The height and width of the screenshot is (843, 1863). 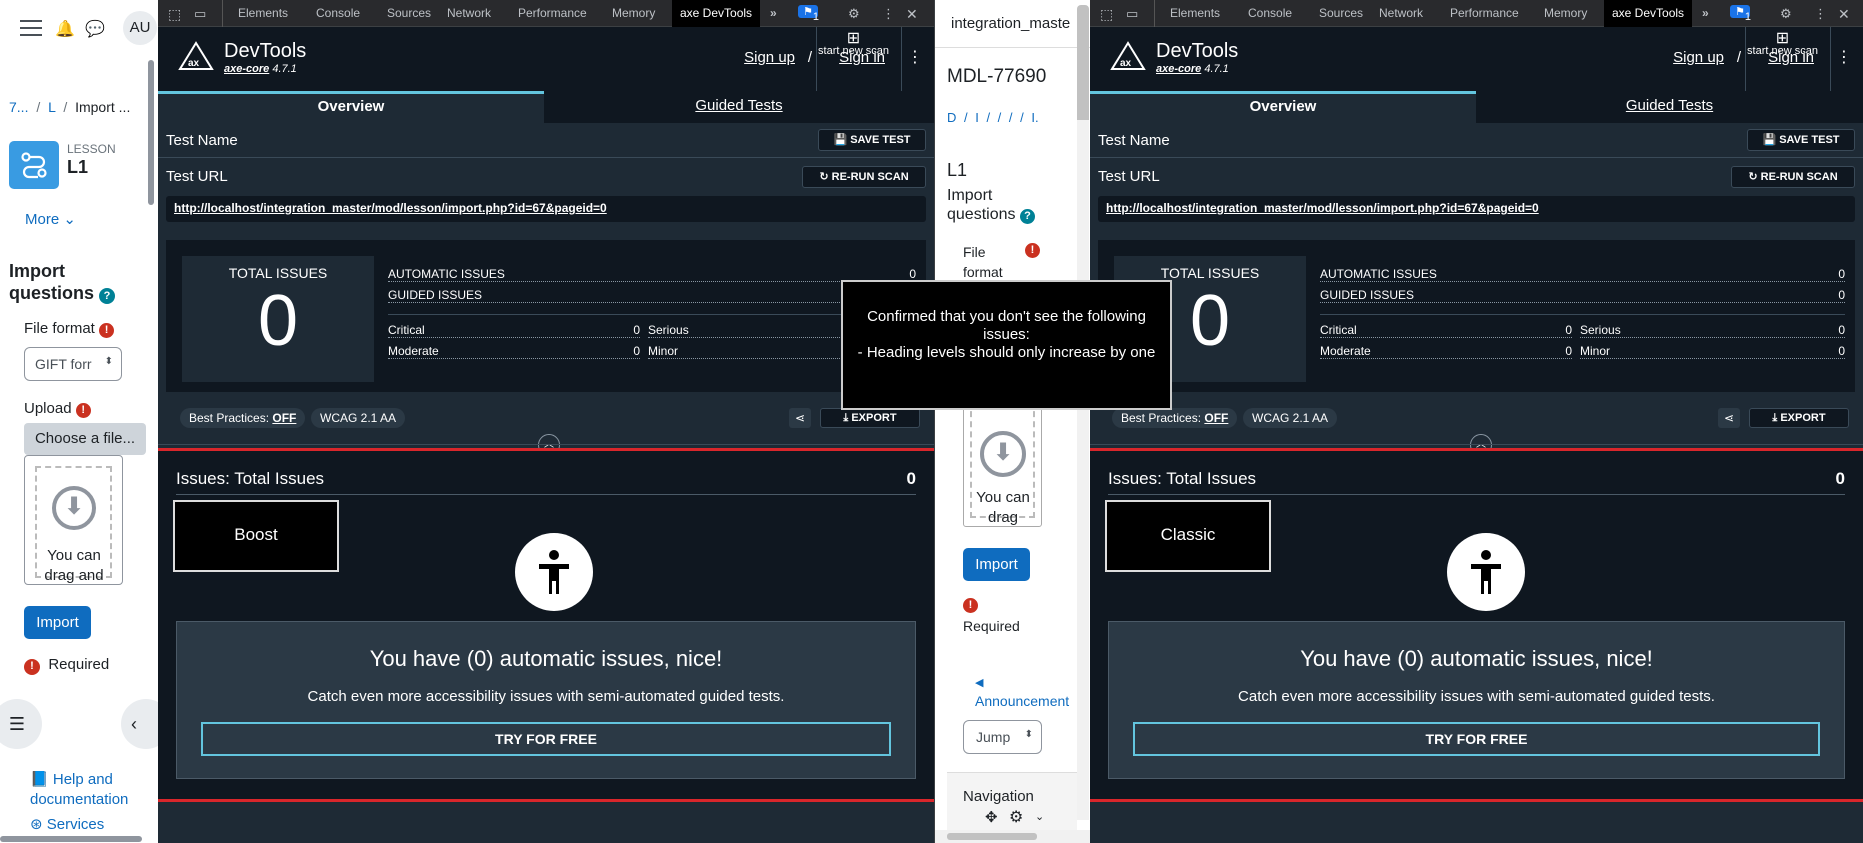 What do you see at coordinates (1012, 24) in the screenshot?
I see `browser-tab: integration_maste` at bounding box center [1012, 24].